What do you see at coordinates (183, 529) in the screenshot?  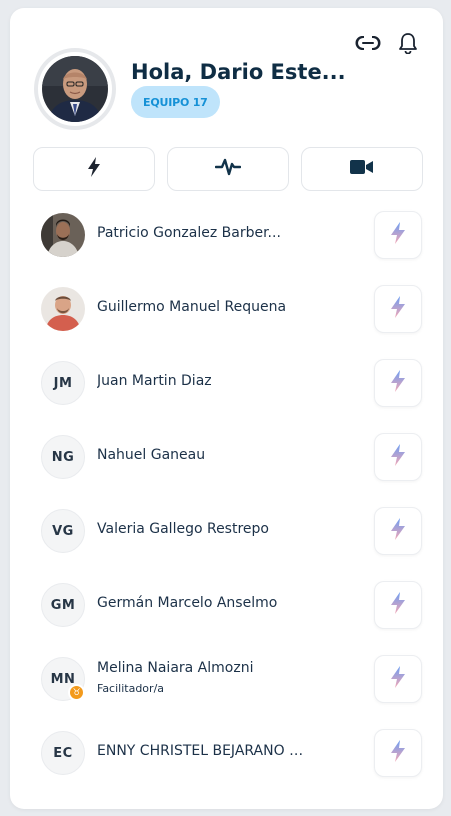 I see `member-name: Valeria Gallego Restrepo` at bounding box center [183, 529].